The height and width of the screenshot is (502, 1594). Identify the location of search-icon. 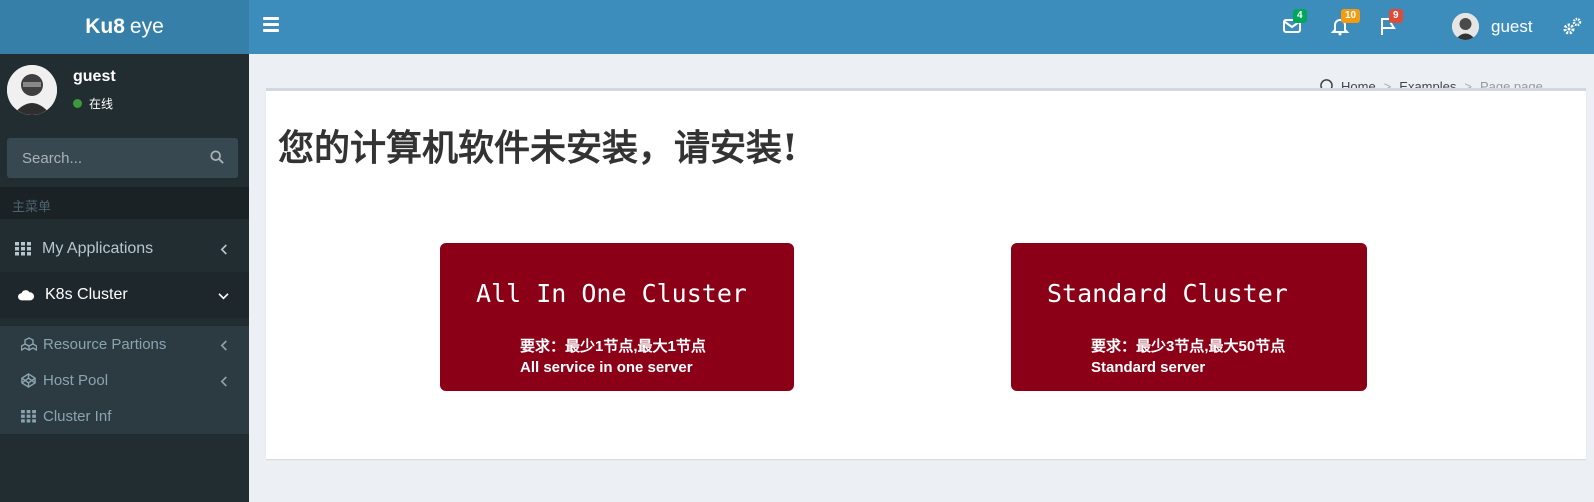
(217, 159).